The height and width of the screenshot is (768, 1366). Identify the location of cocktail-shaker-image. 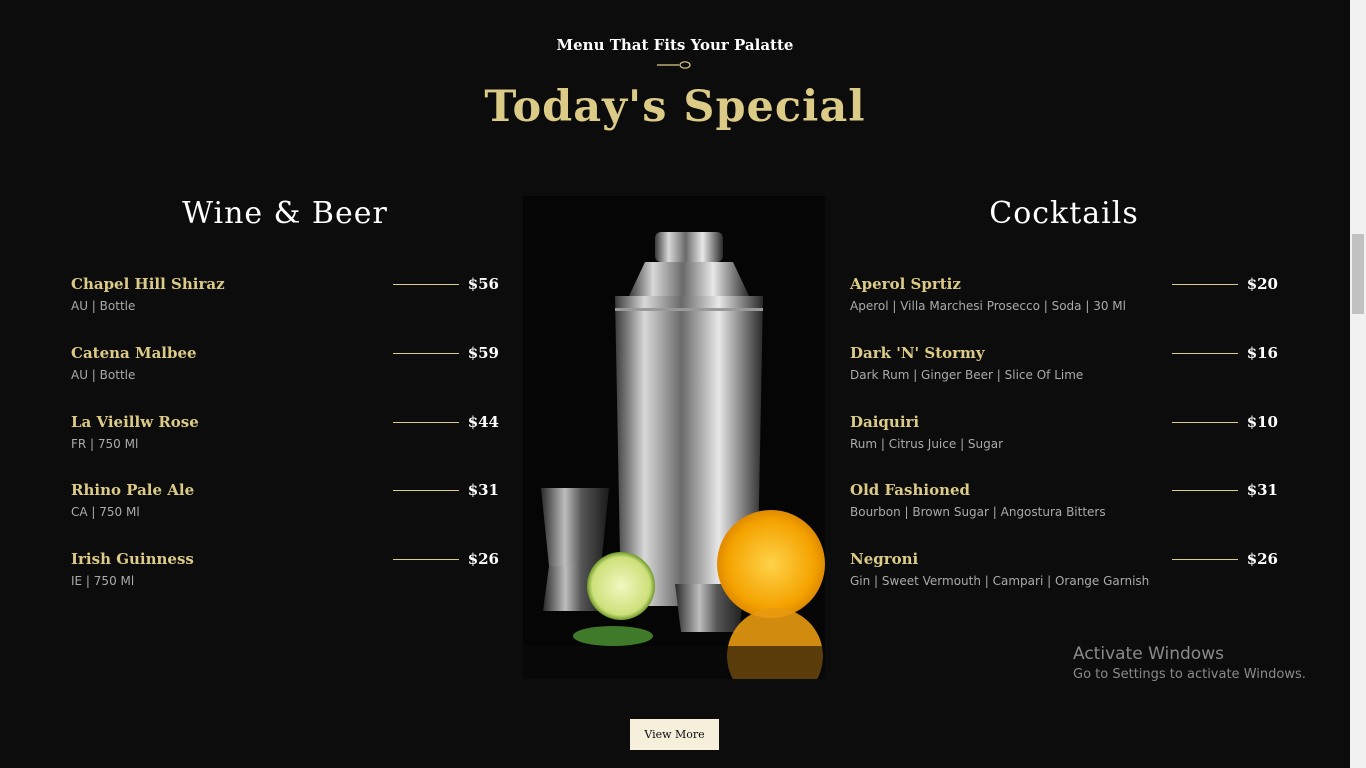
(674, 437).